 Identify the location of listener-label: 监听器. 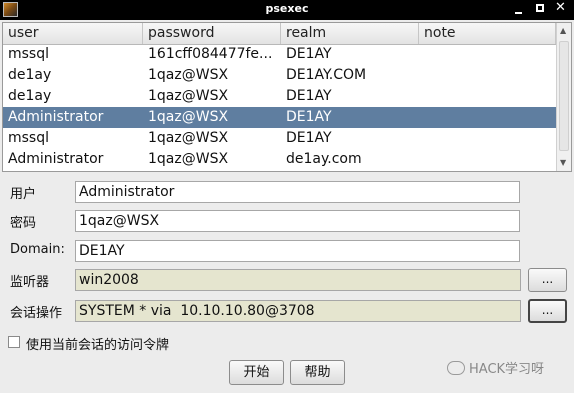
(30, 282).